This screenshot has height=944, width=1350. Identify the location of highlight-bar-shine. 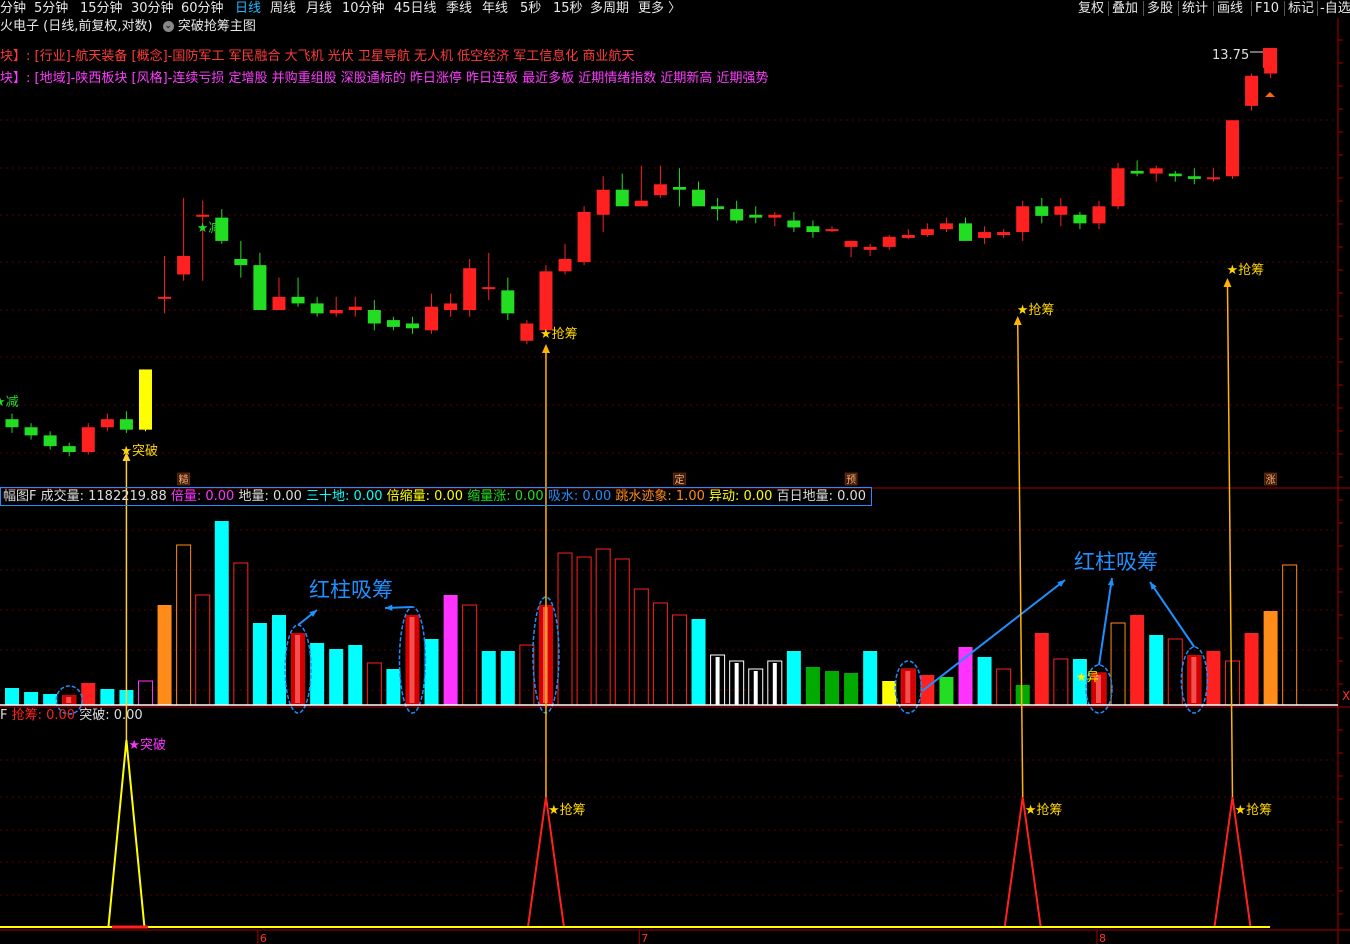
(908, 687).